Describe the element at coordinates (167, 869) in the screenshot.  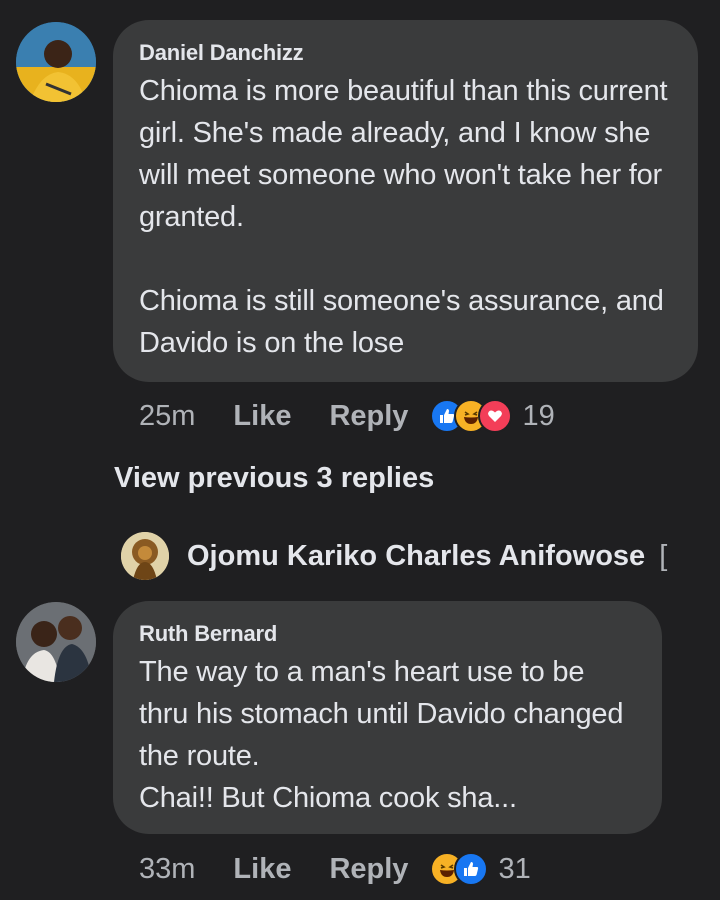
I see `comment-timestamp: 33m` at that location.